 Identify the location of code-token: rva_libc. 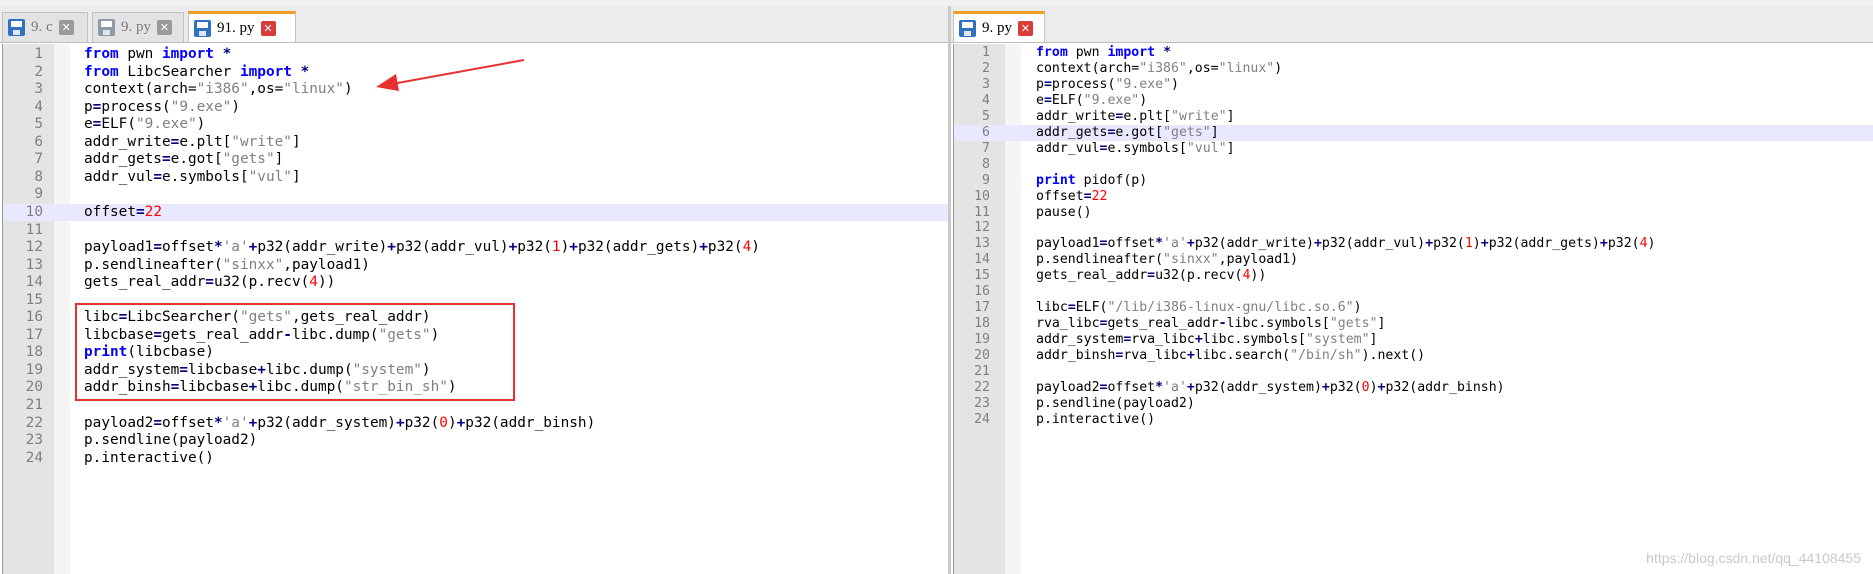
(1068, 324).